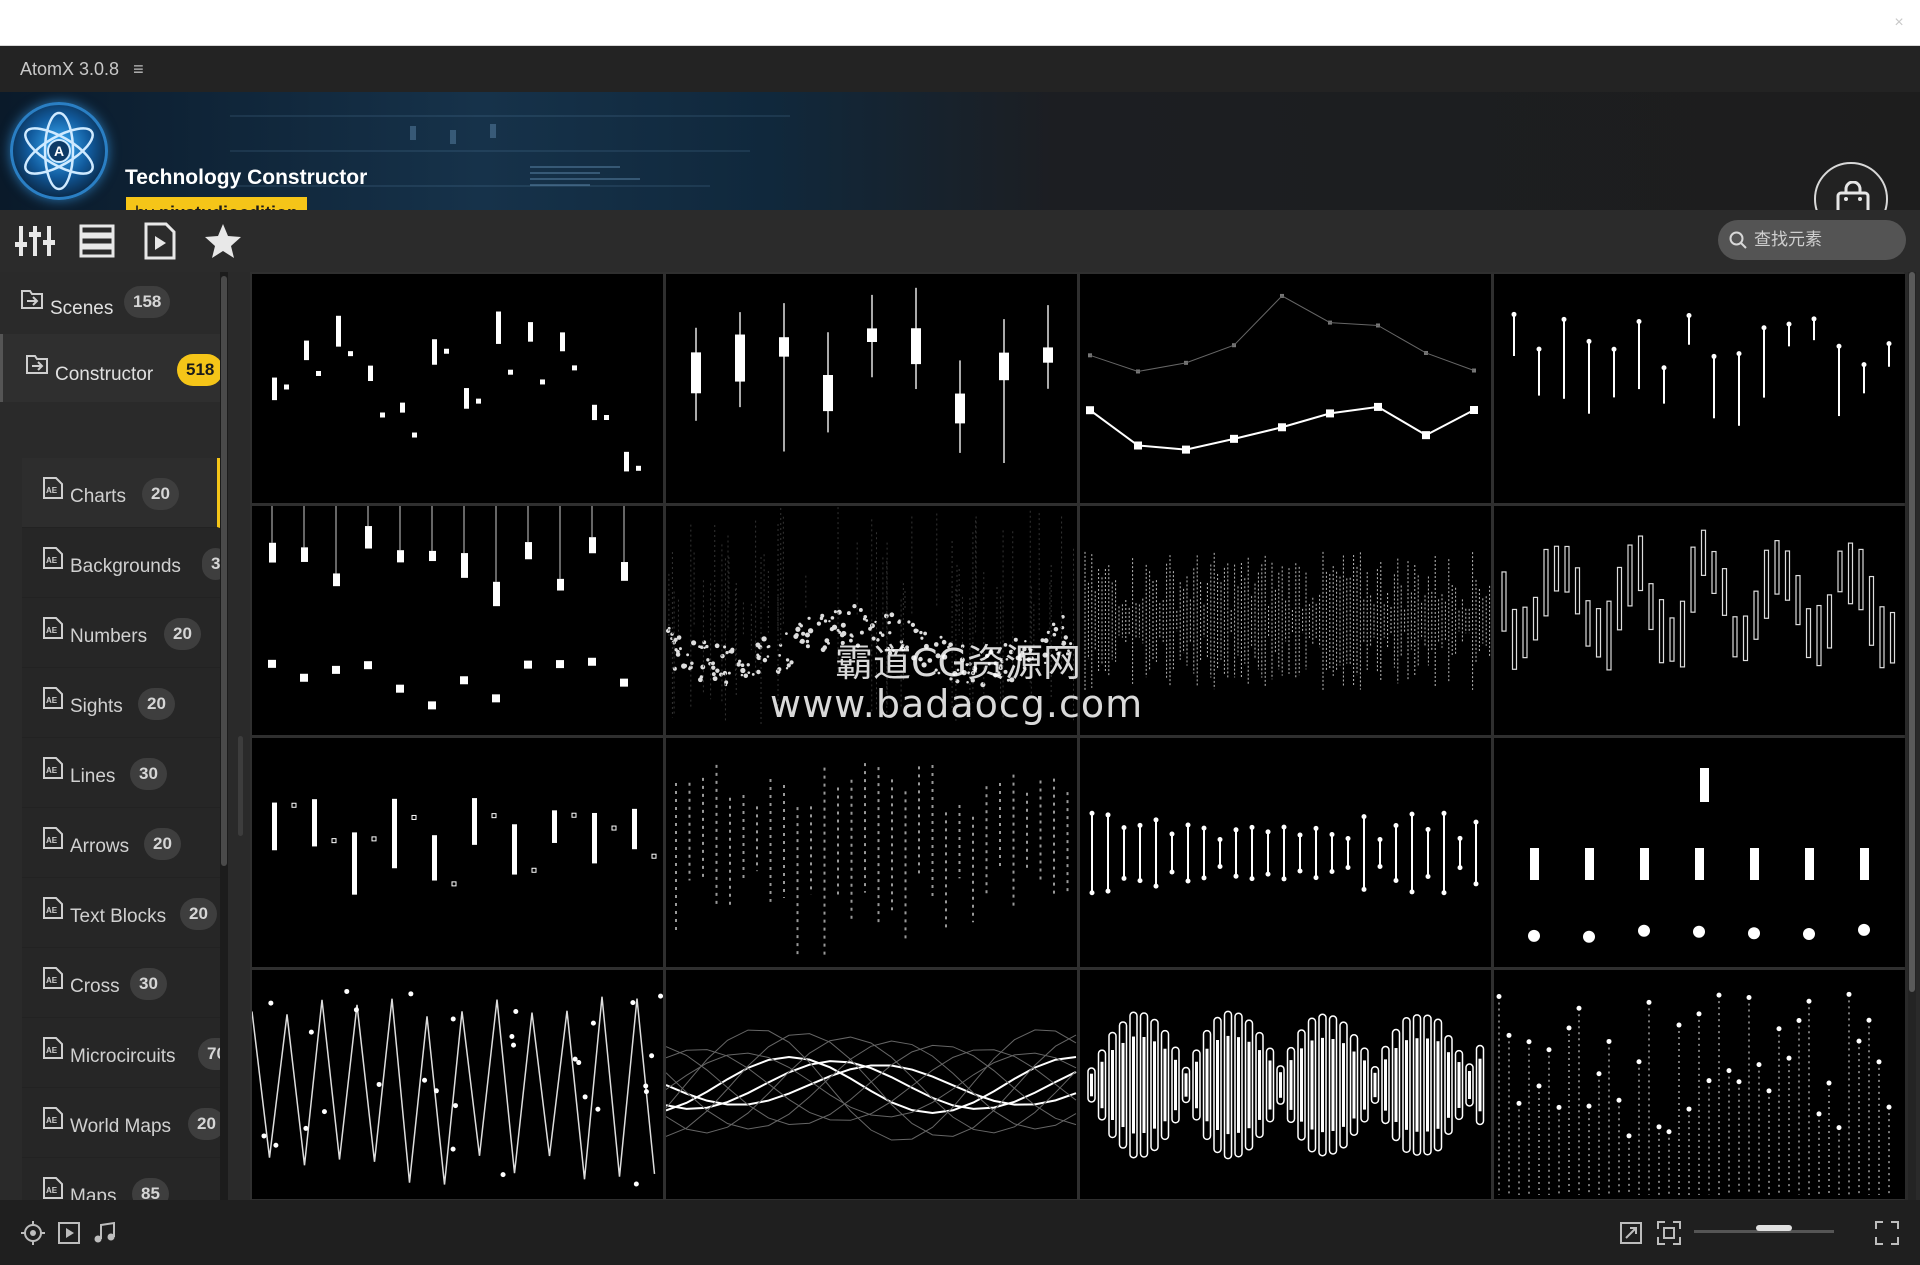 This screenshot has height=1265, width=1920. I want to click on item-label: Cross, so click(95, 986).